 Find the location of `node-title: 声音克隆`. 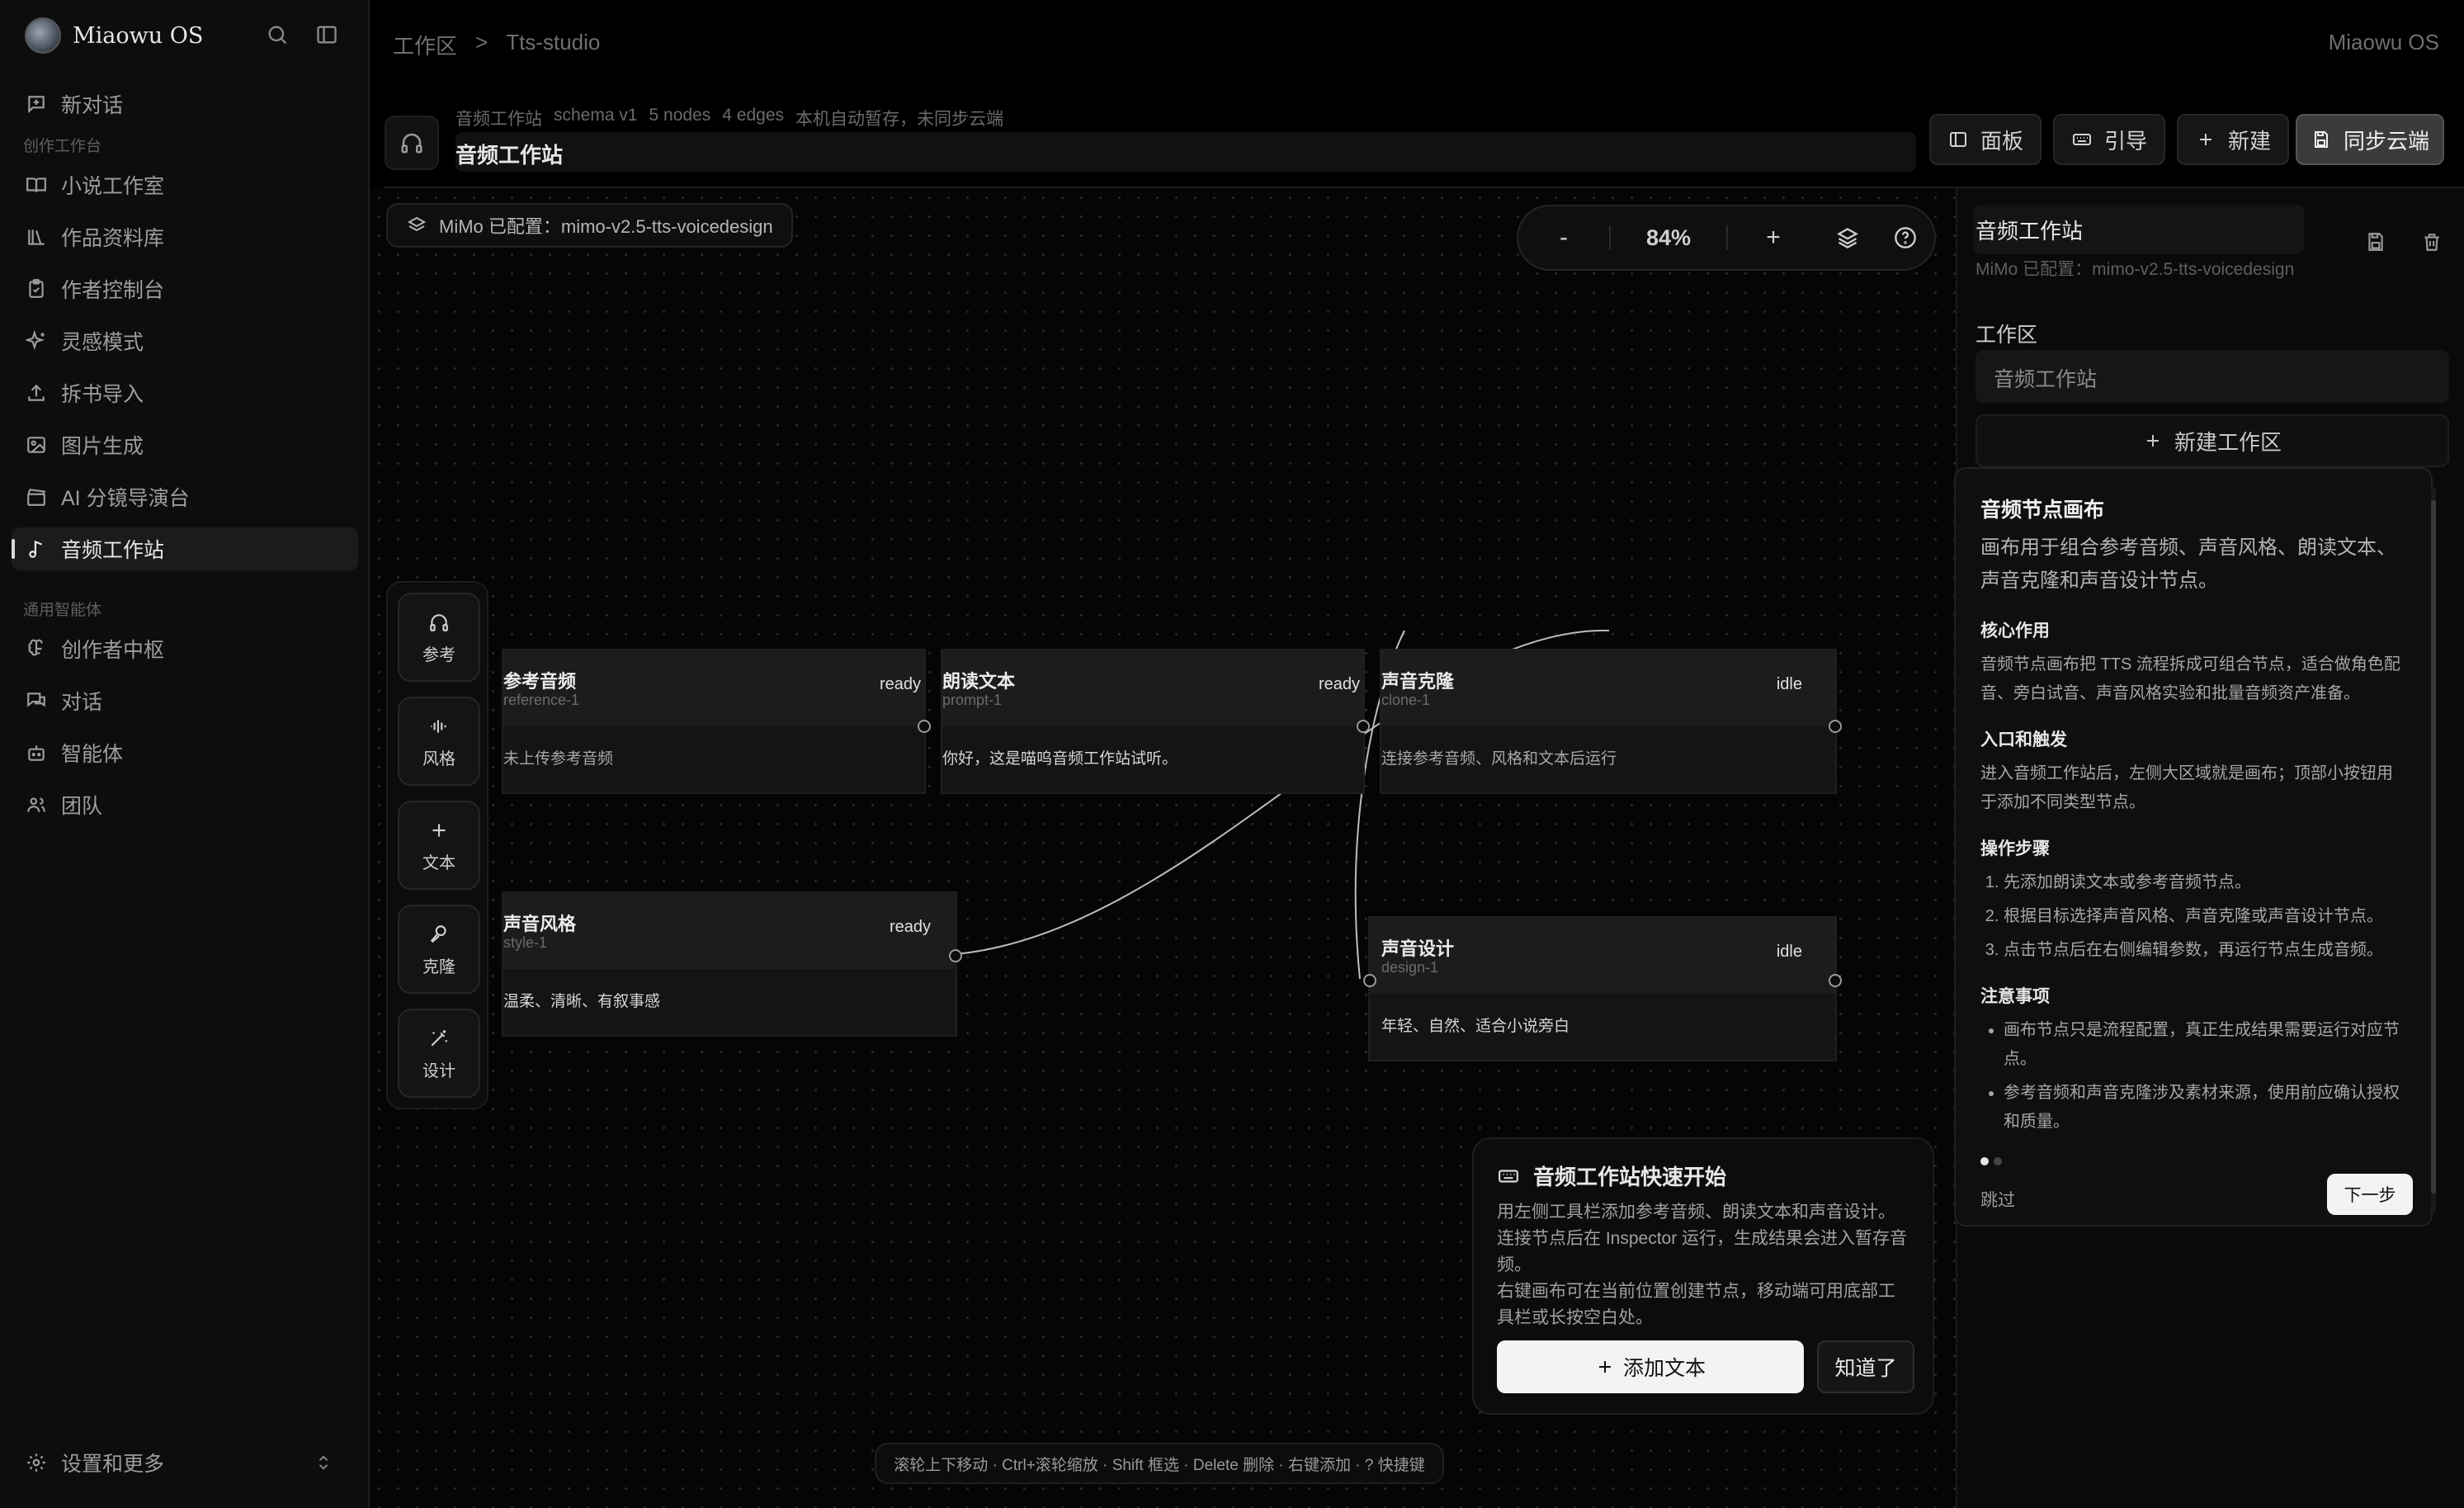

node-title: 声音克隆 is located at coordinates (1418, 681).